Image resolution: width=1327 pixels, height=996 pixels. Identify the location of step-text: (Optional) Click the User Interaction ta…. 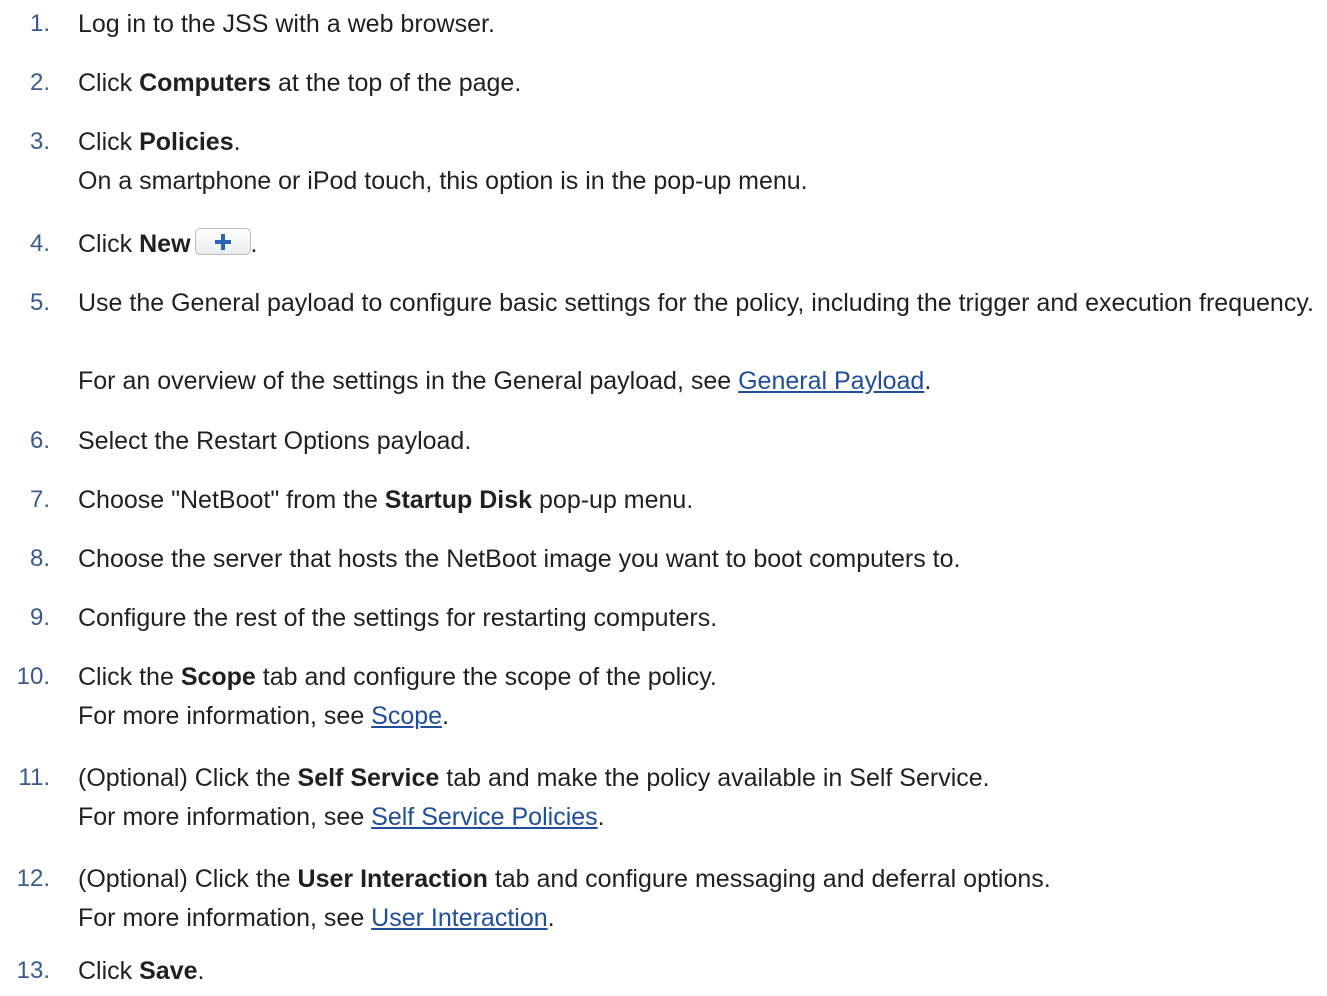
(564, 879).